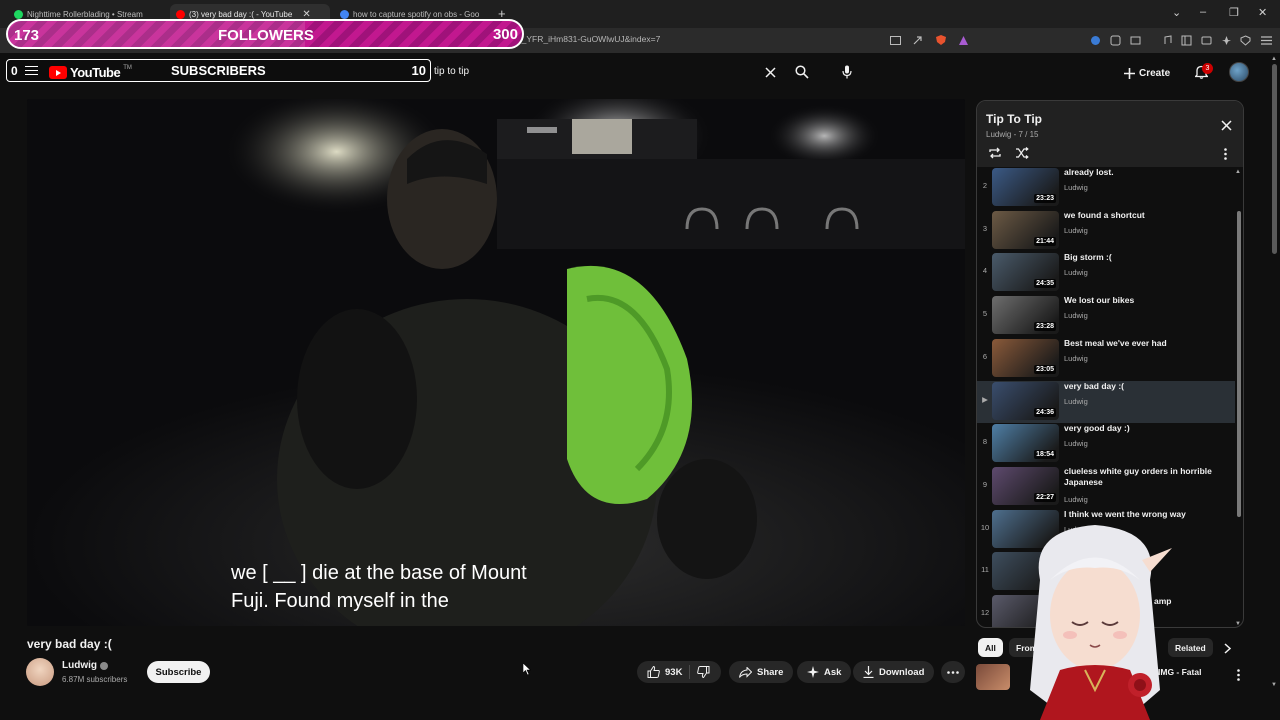 This screenshot has width=1280, height=720. What do you see at coordinates (1022, 153) in the screenshot?
I see `shuffle-playlist-icon` at bounding box center [1022, 153].